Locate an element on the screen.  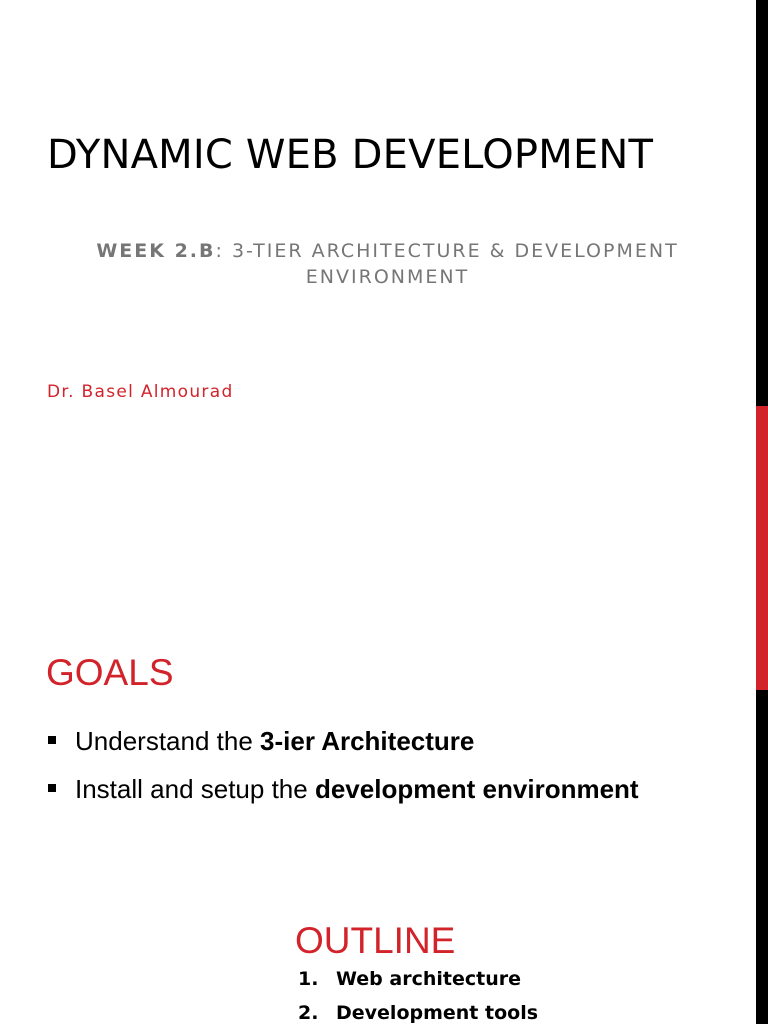
outline-number: 1. is located at coordinates (308, 979).